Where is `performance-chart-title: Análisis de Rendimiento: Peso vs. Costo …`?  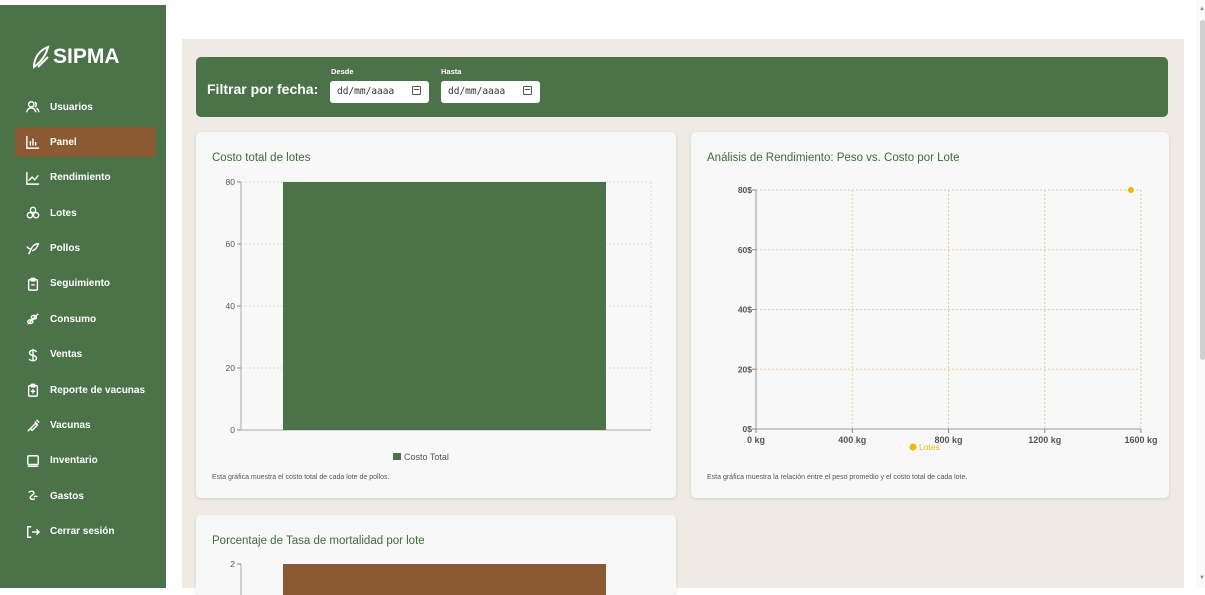
performance-chart-title: Análisis de Rendimiento: Peso vs. Costo … is located at coordinates (833, 158).